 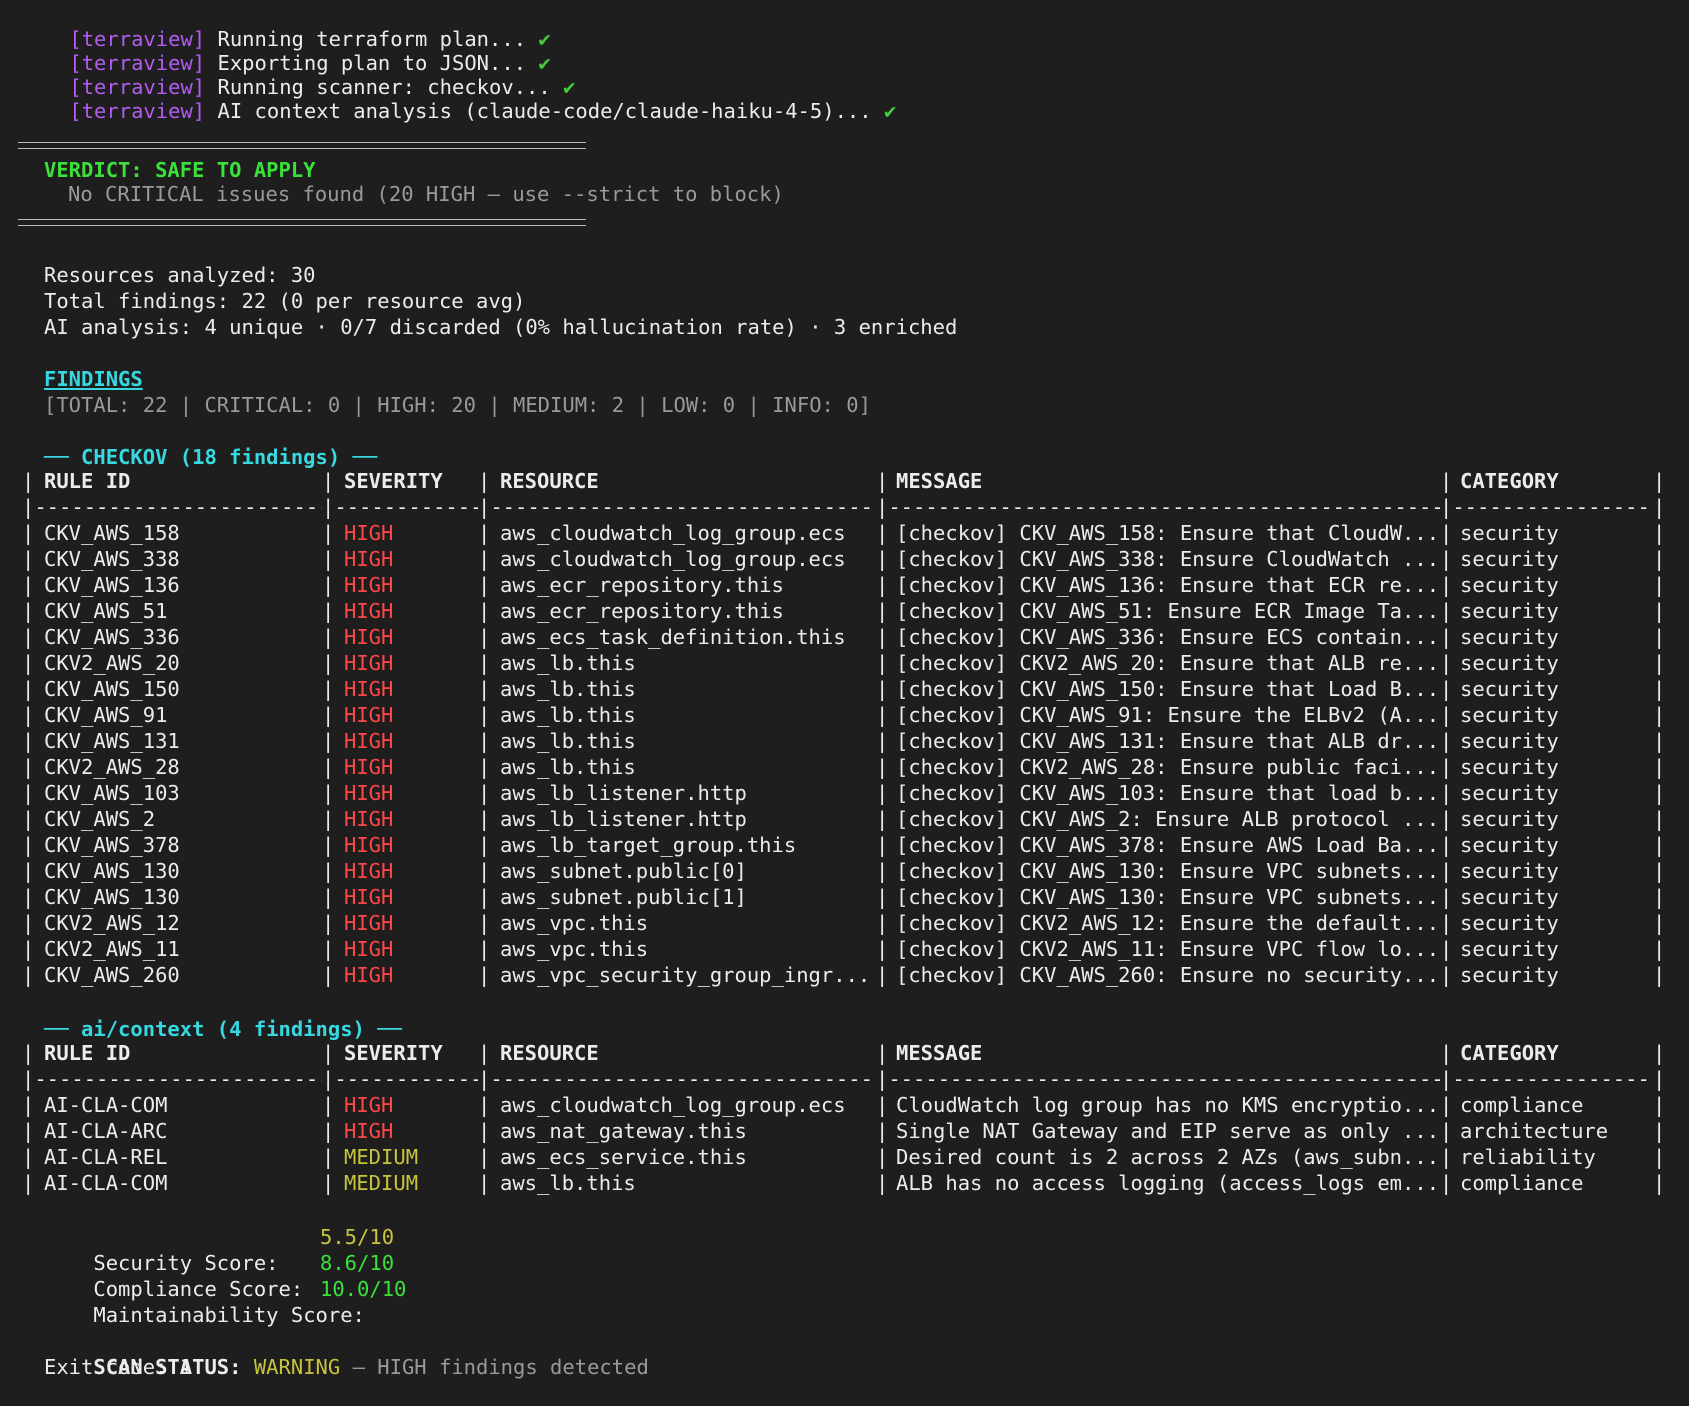 What do you see at coordinates (106, 1183) in the screenshot?
I see `rule-id-cell: AI-CLA-COM` at bounding box center [106, 1183].